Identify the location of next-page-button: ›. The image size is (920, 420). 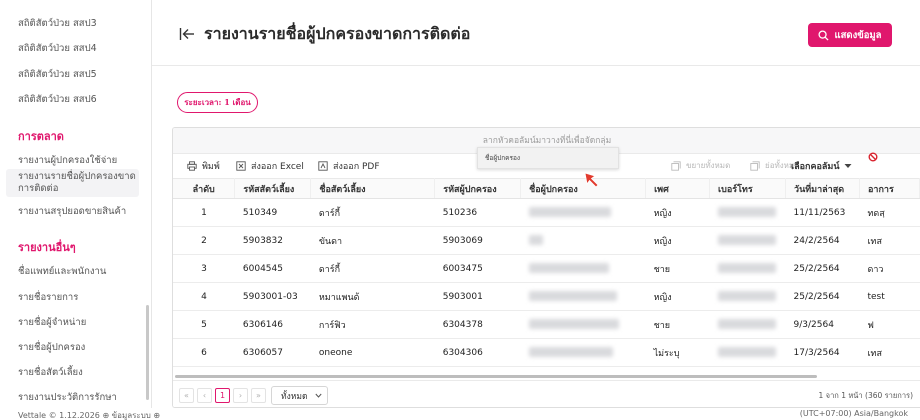
(240, 395).